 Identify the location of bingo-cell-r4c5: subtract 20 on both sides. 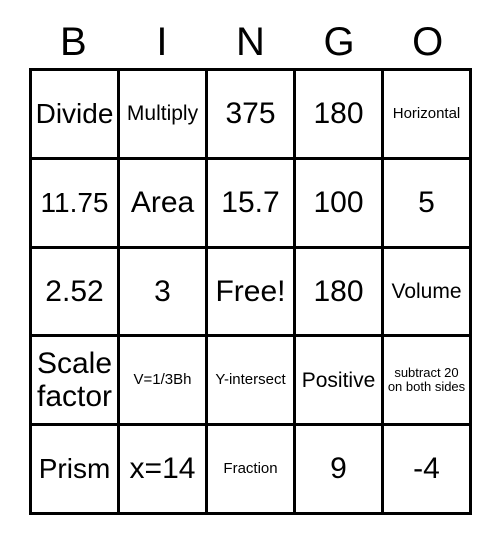
(428, 382).